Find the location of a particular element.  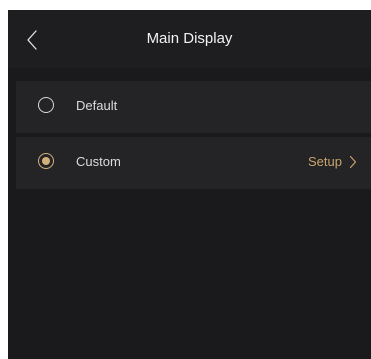

radio-custom is located at coordinates (46, 161).